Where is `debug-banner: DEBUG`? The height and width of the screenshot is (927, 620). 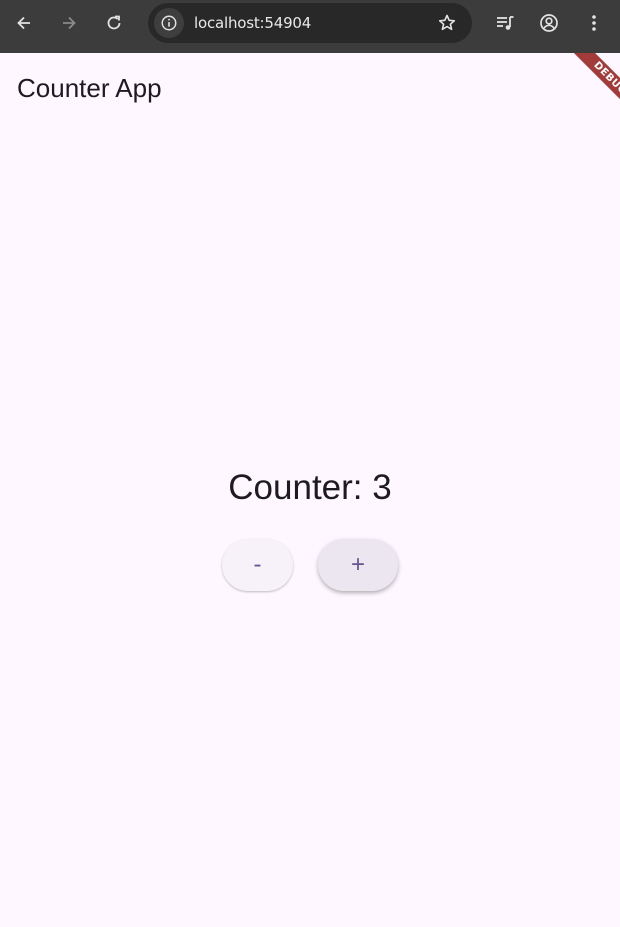
debug-banner: DEBUG is located at coordinates (585, 88).